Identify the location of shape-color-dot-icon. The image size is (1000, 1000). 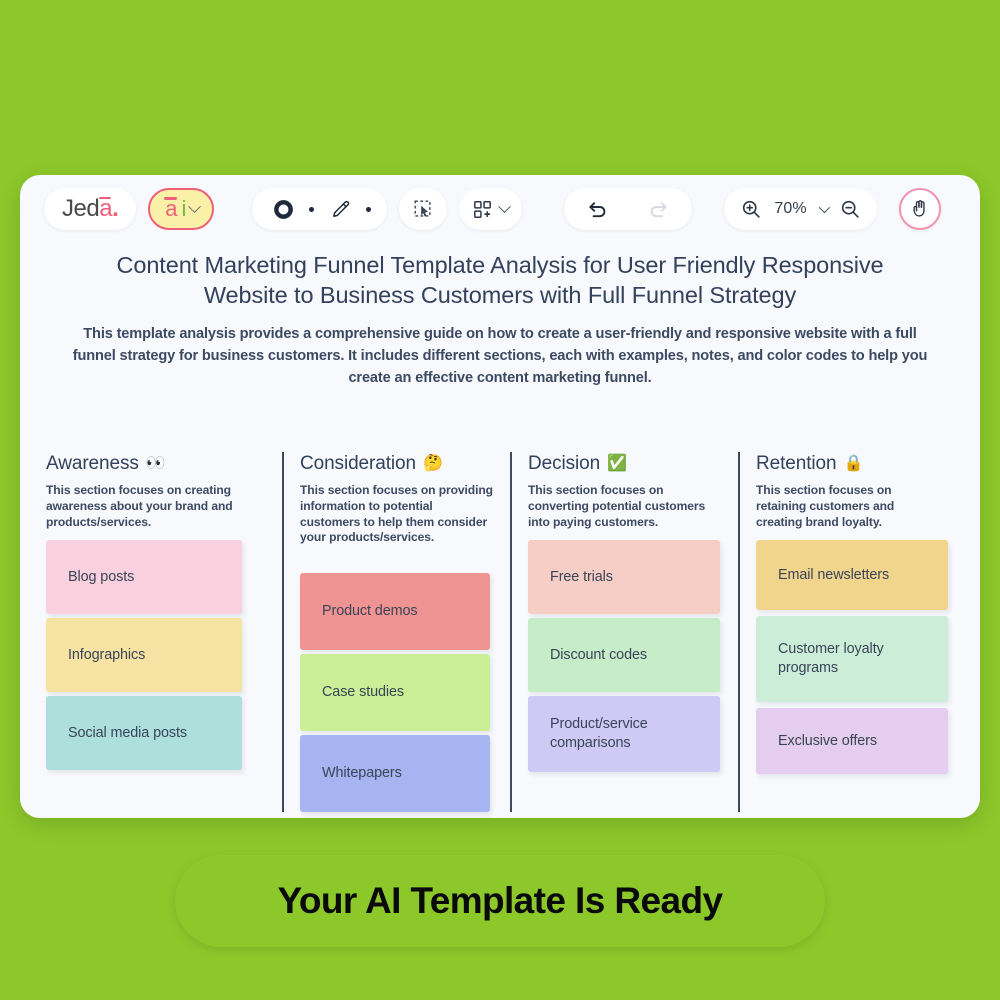
(312, 209).